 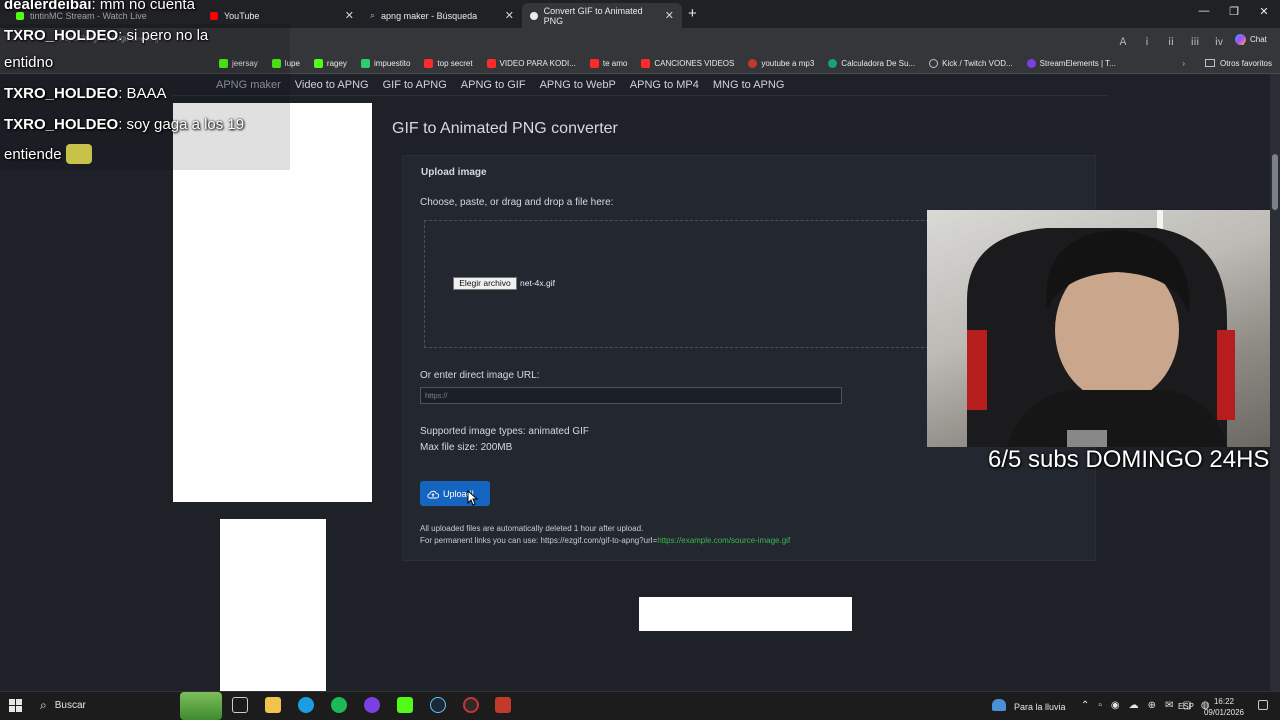 I want to click on chat-text: entiende, so click(x=33, y=154).